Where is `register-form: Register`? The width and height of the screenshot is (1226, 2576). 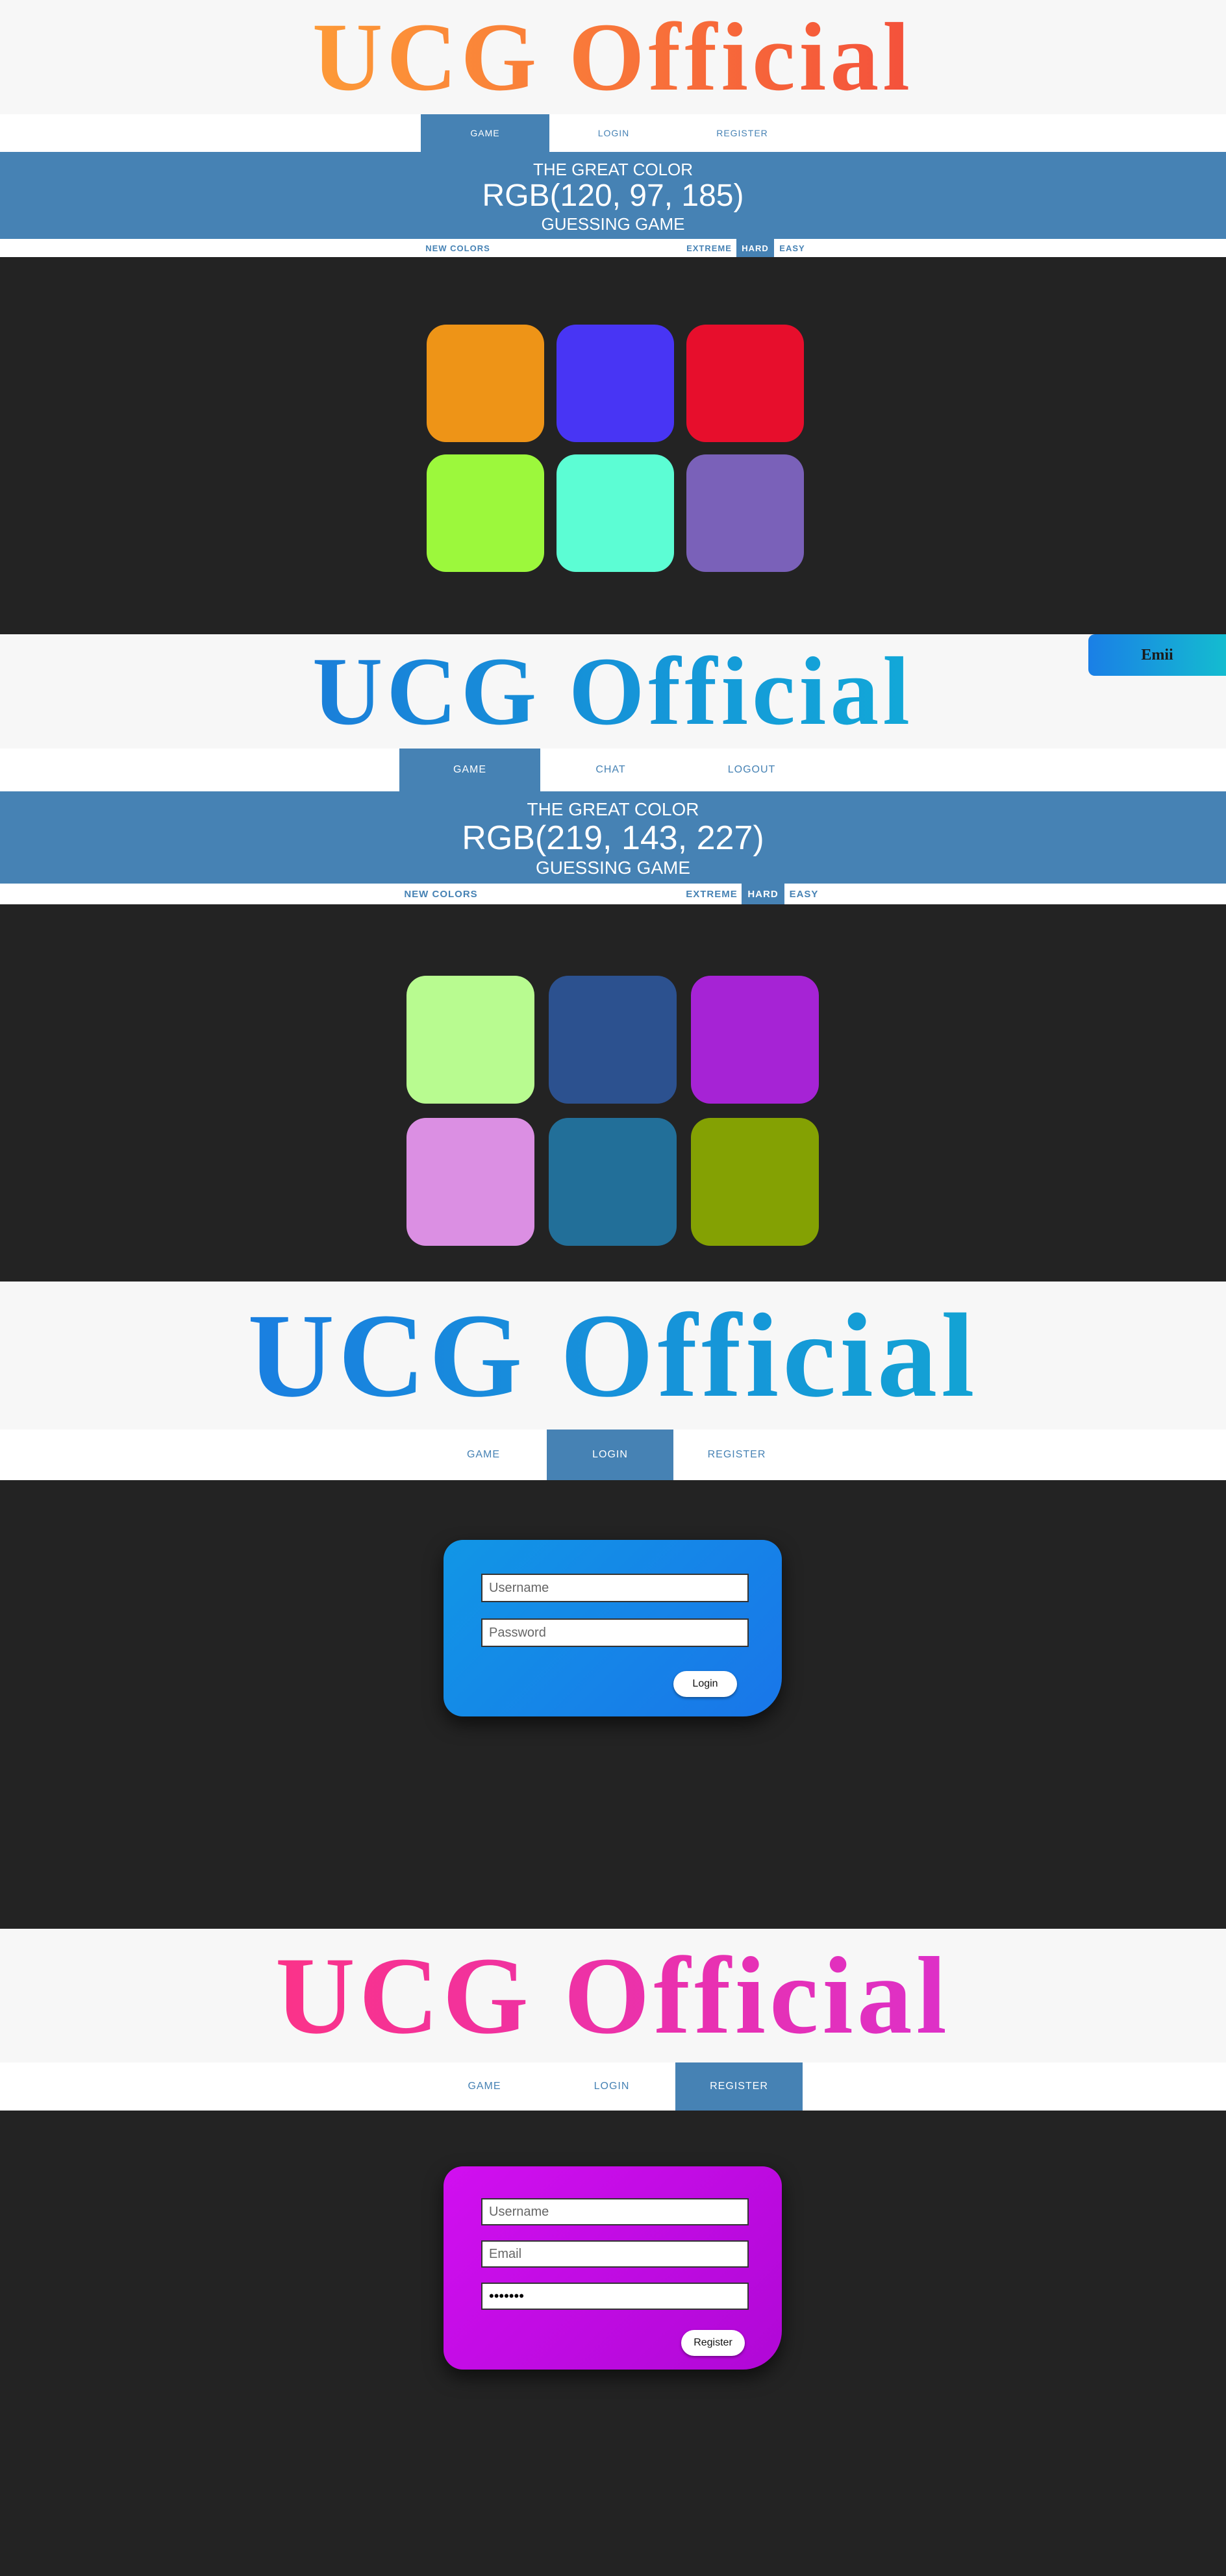
register-form: Register is located at coordinates (613, 2268).